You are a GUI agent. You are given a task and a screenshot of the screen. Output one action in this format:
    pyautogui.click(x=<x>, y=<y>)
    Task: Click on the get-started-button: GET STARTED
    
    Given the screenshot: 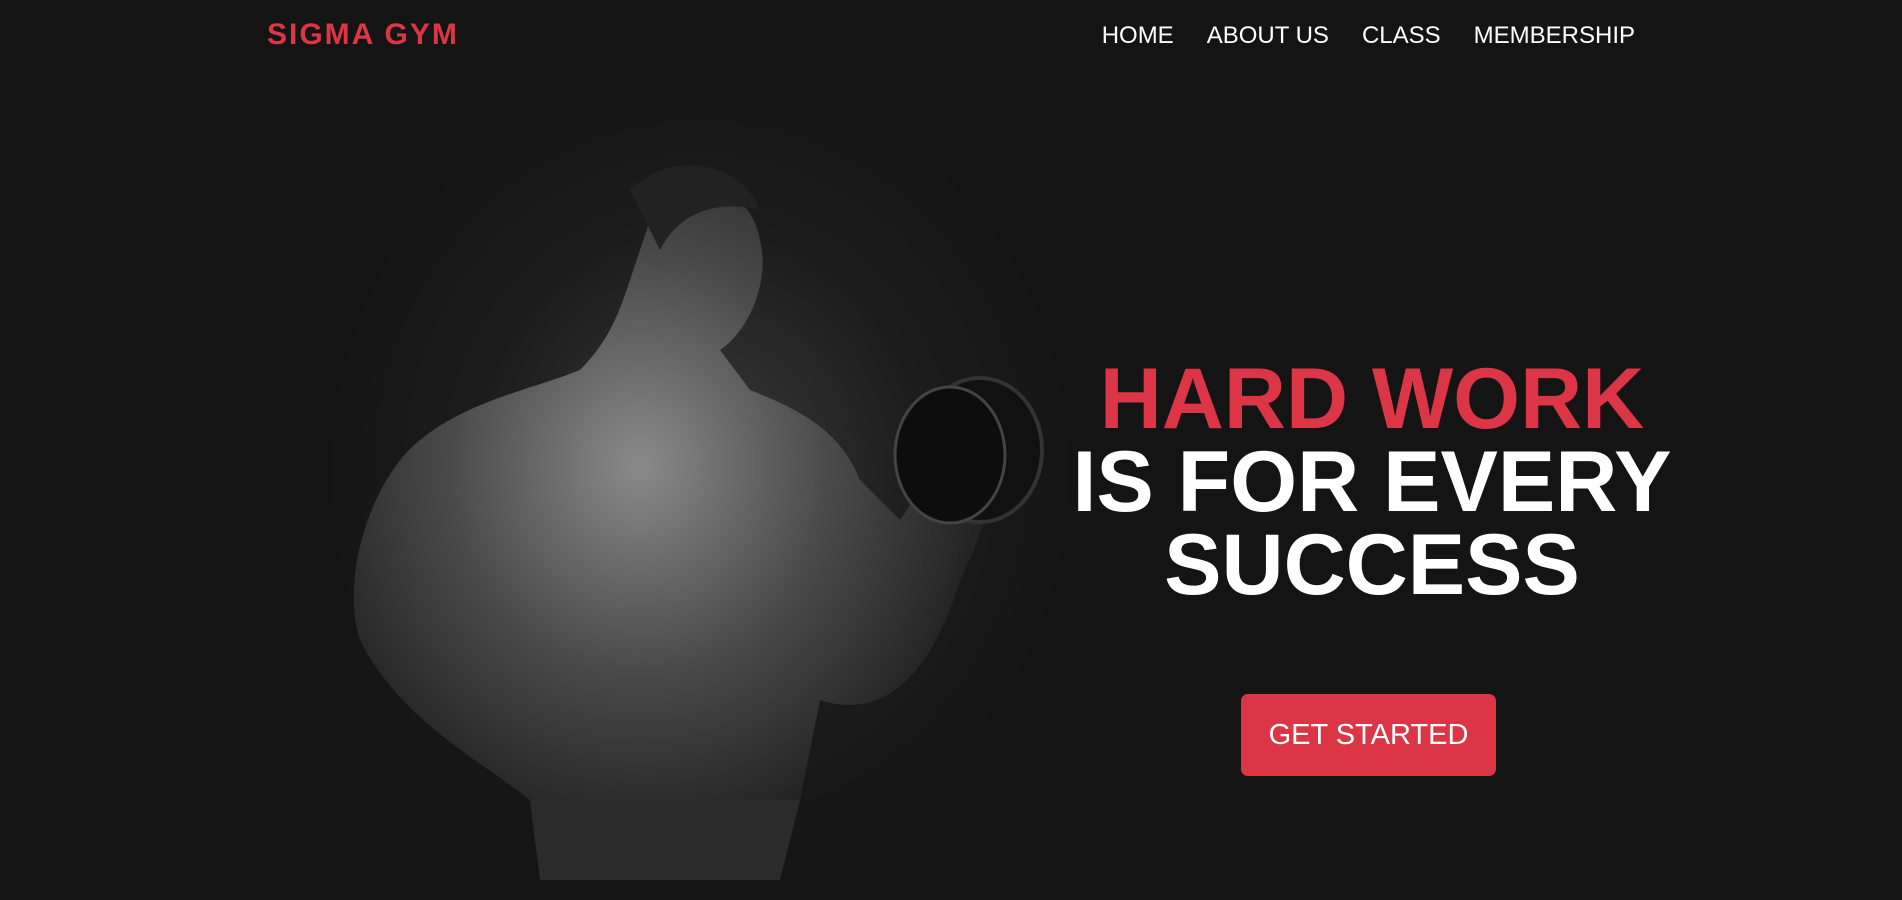 What is the action you would take?
    pyautogui.click(x=1368, y=735)
    